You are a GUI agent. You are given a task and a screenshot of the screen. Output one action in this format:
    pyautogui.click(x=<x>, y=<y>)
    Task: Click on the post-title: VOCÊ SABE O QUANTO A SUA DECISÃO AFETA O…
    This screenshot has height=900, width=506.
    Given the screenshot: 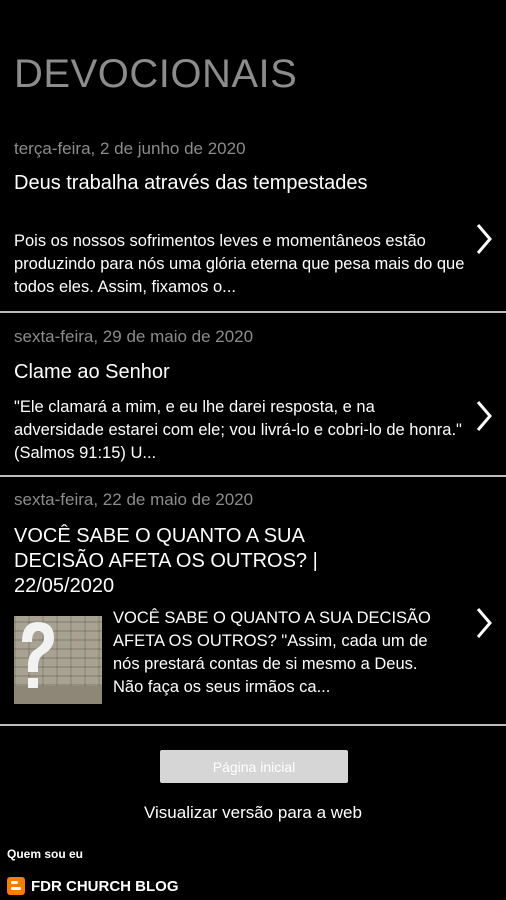 What is the action you would take?
    pyautogui.click(x=174, y=561)
    